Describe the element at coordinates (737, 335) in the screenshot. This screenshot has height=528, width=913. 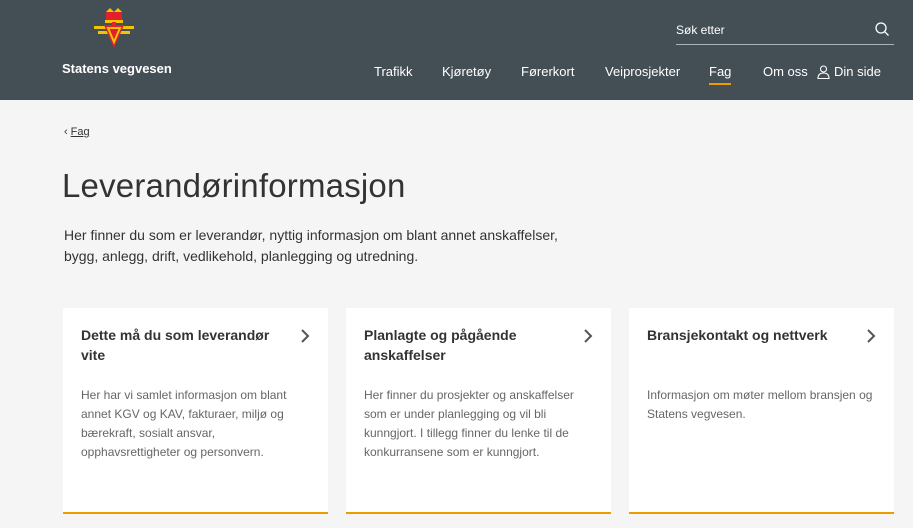
I see `card-title: Bransjekontakt og nettverk` at that location.